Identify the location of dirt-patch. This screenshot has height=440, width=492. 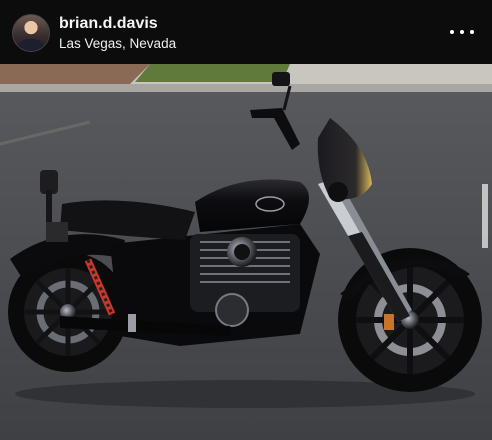
(75, 74).